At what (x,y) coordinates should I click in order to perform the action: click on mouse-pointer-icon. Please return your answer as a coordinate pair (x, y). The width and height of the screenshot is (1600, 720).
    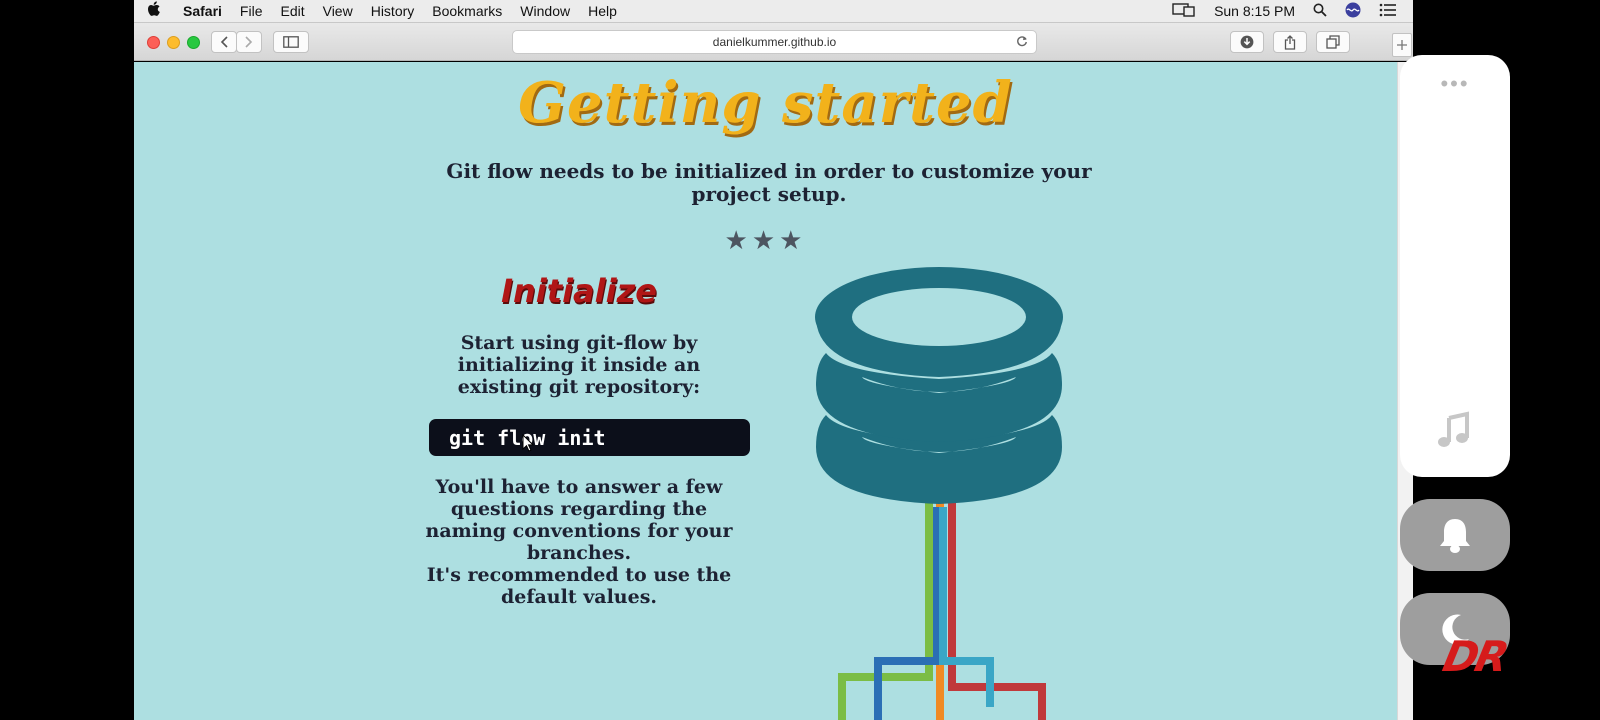
    Looking at the image, I should click on (528, 442).